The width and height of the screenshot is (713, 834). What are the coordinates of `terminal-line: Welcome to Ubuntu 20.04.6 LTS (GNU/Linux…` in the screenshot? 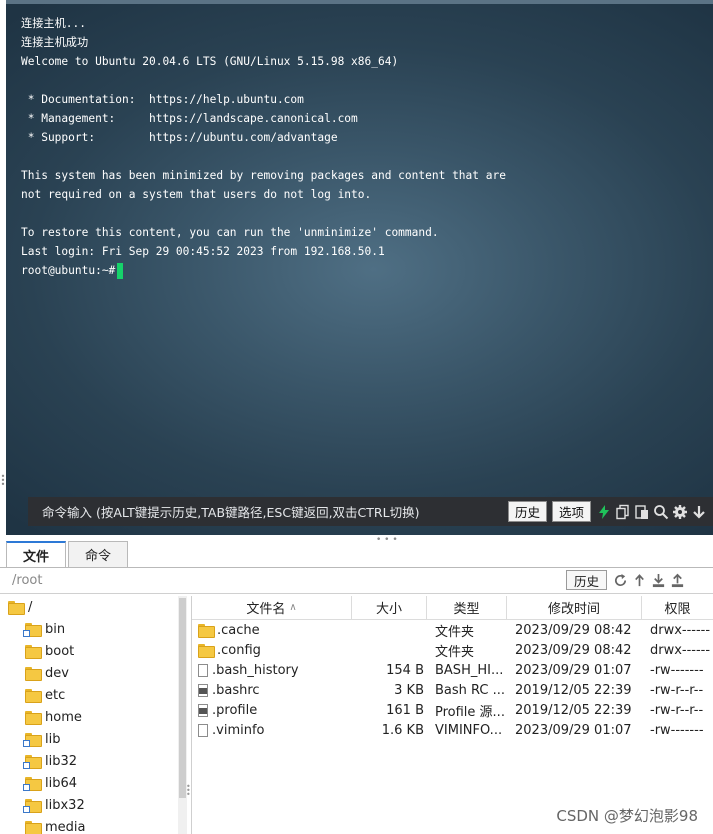 It's located at (210, 61).